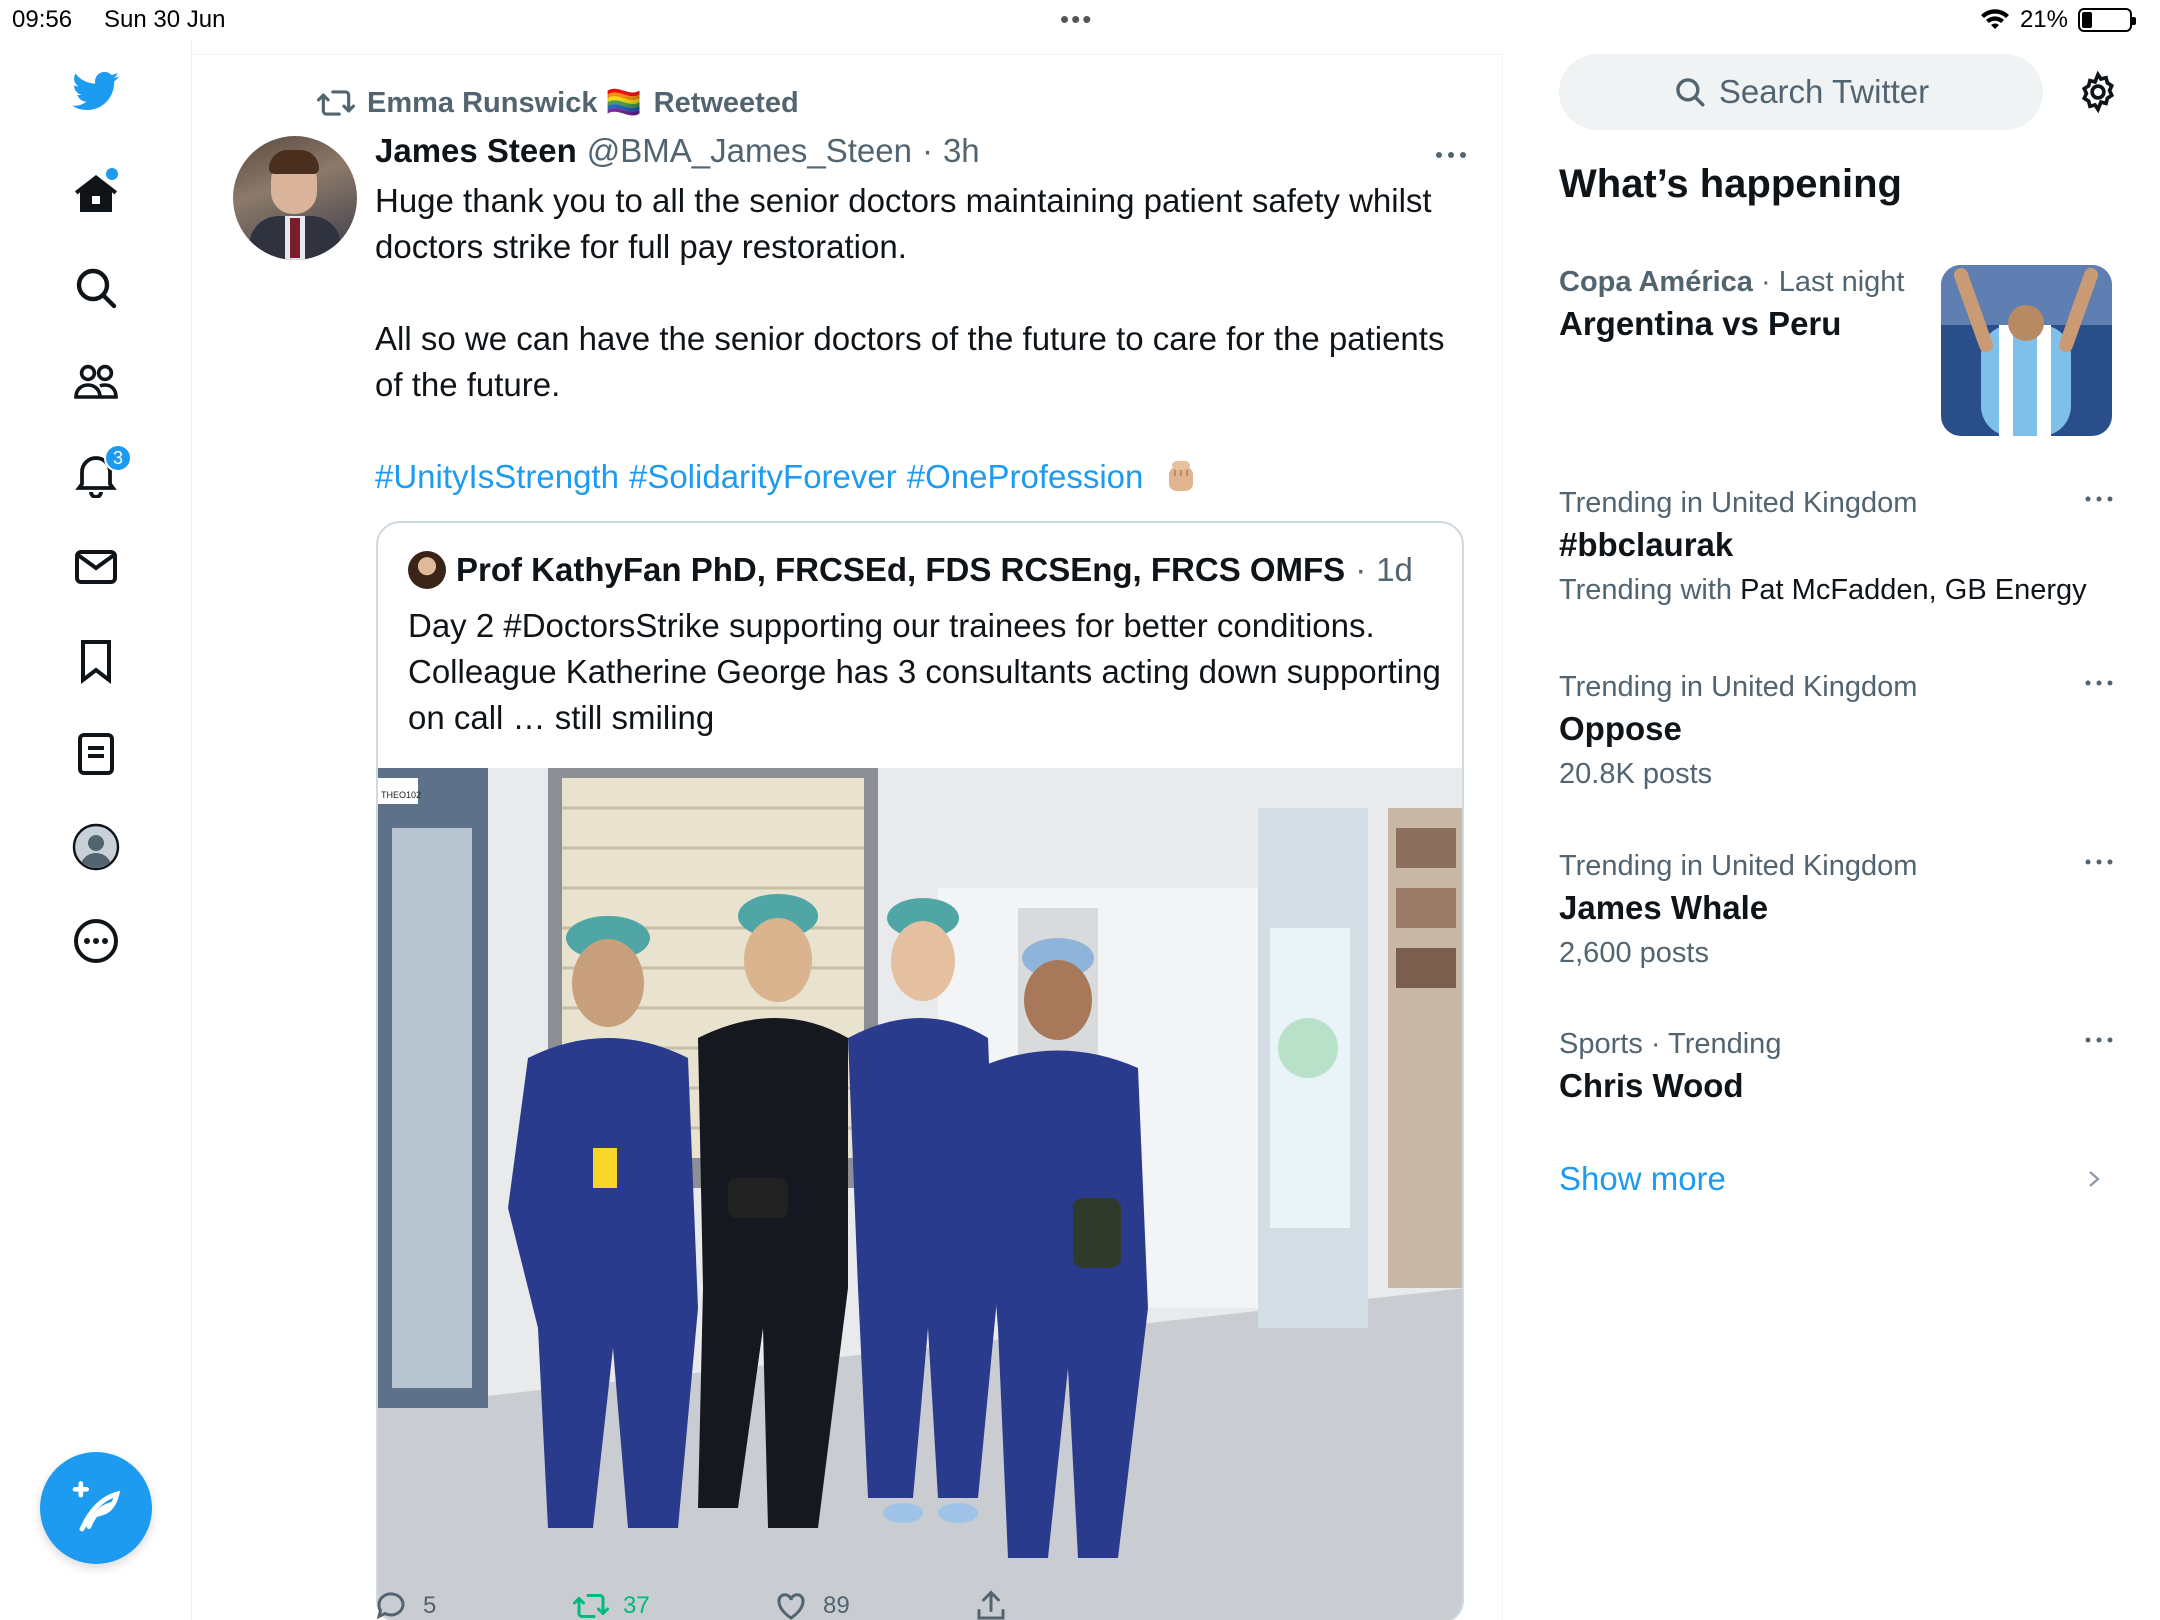 The image size is (2160, 1620). I want to click on settings-button, so click(2098, 92).